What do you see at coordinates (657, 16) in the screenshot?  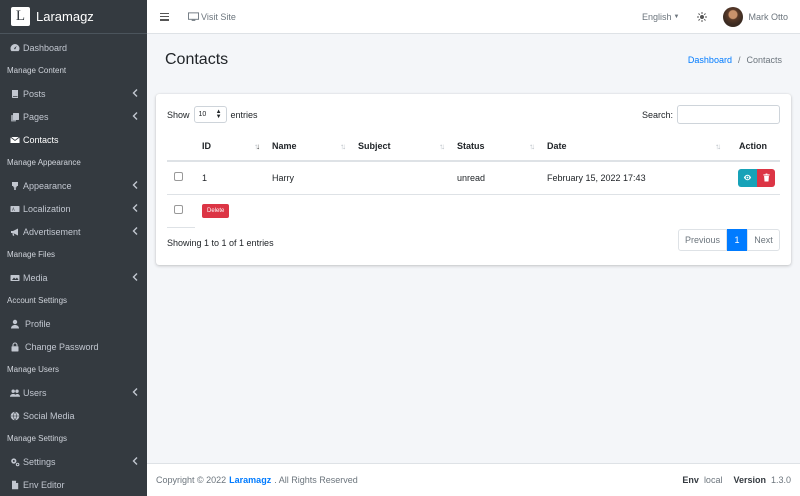 I see `language-label: English` at bounding box center [657, 16].